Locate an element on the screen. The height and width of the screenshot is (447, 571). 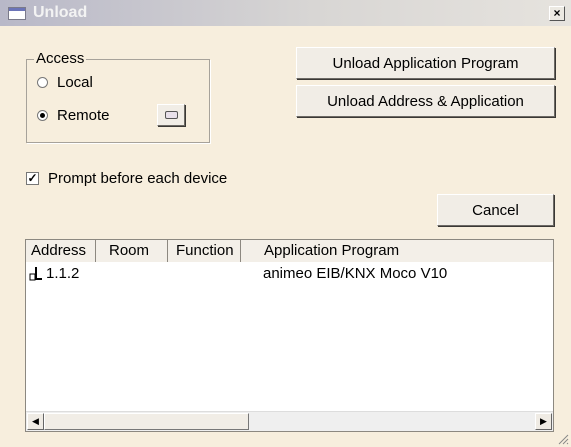
scroll-right-button: ▶ is located at coordinates (543, 421).